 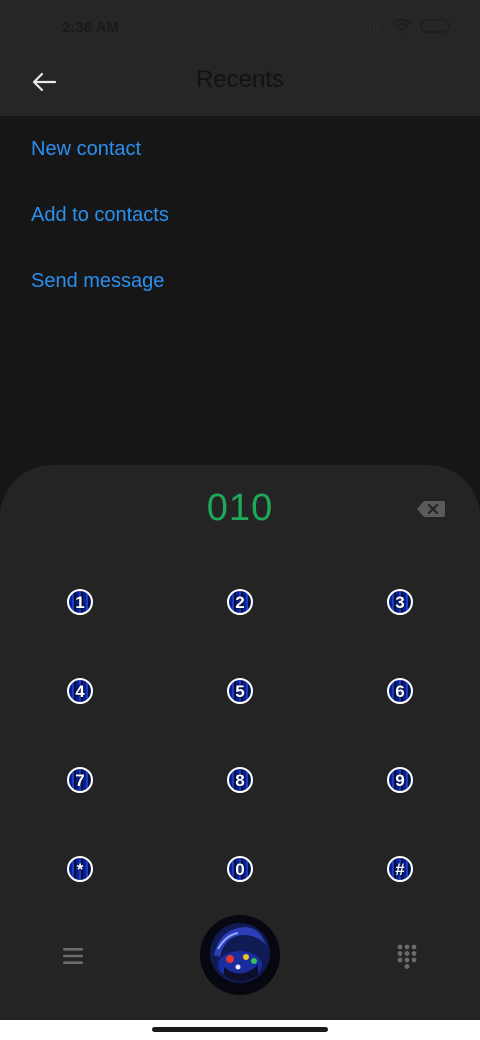 I want to click on call-button, so click(x=240, y=955).